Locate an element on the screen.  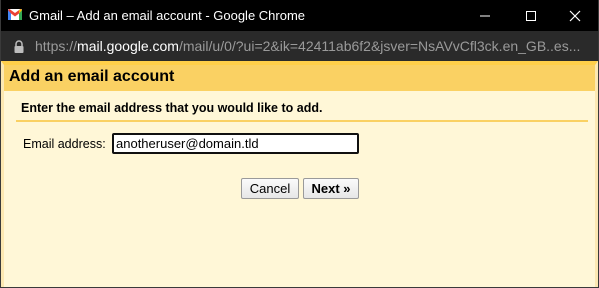
close-button is located at coordinates (575, 15).